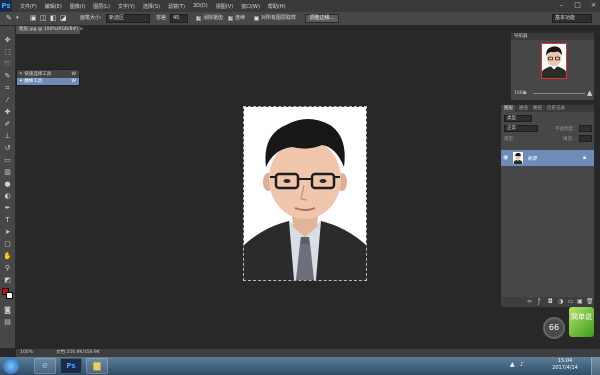 The image size is (600, 375). Describe the element at coordinates (524, 92) in the screenshot. I see `zoom-out-icon: ▴` at that location.